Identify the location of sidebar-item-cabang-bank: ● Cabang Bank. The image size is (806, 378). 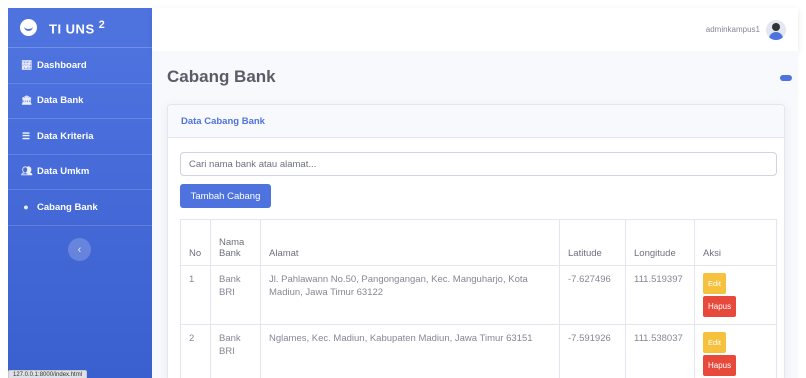
(80, 208).